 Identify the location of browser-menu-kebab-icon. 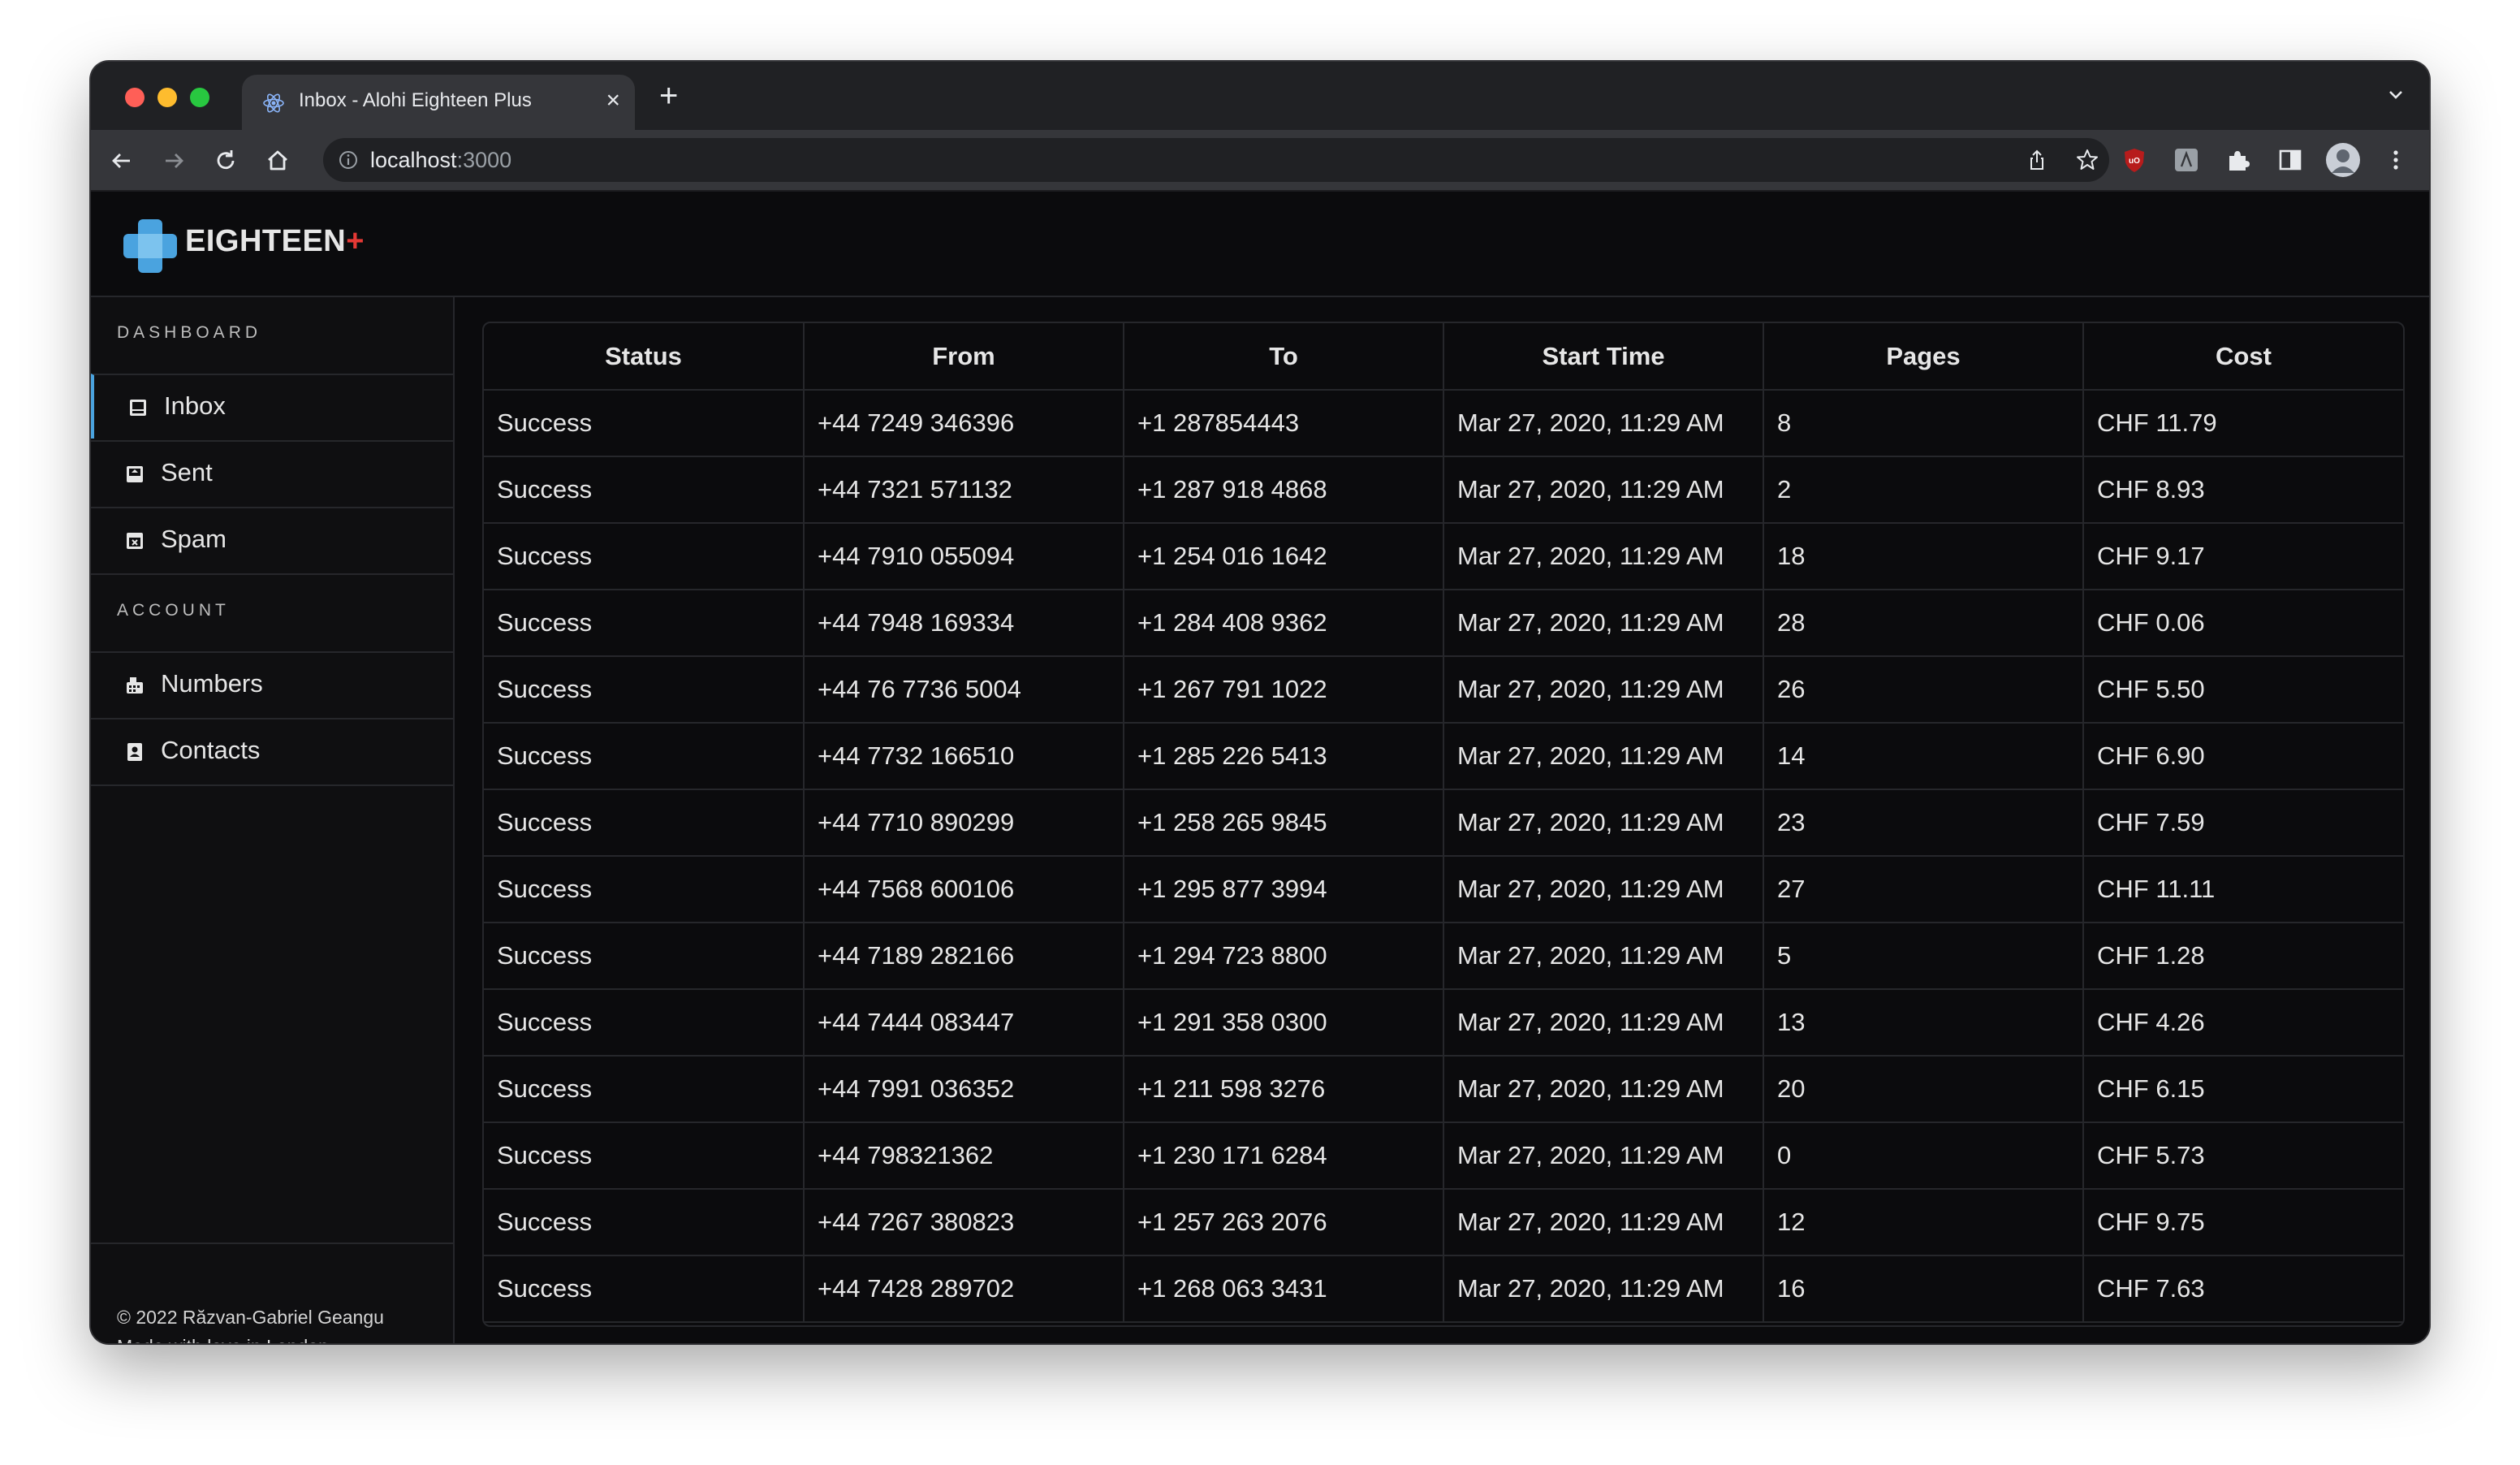
(2395, 160).